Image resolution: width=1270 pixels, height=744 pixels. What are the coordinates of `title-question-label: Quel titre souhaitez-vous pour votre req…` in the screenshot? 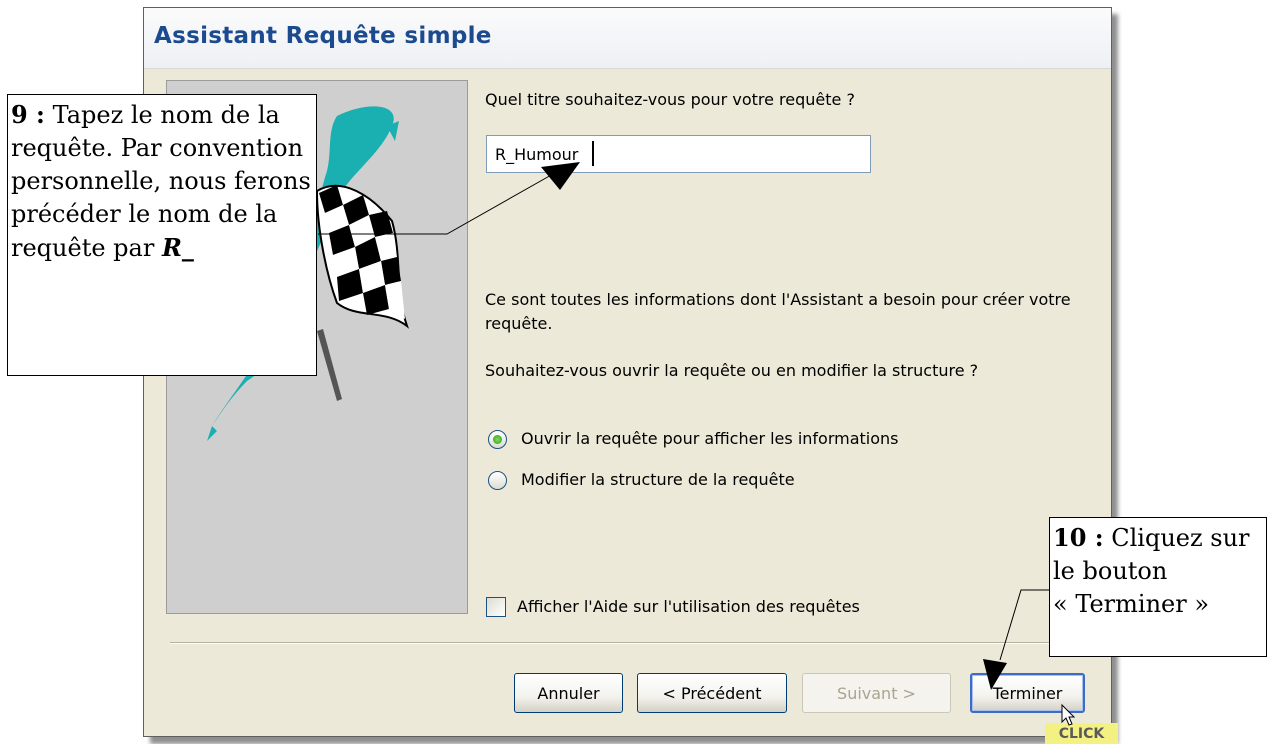 It's located at (670, 99).